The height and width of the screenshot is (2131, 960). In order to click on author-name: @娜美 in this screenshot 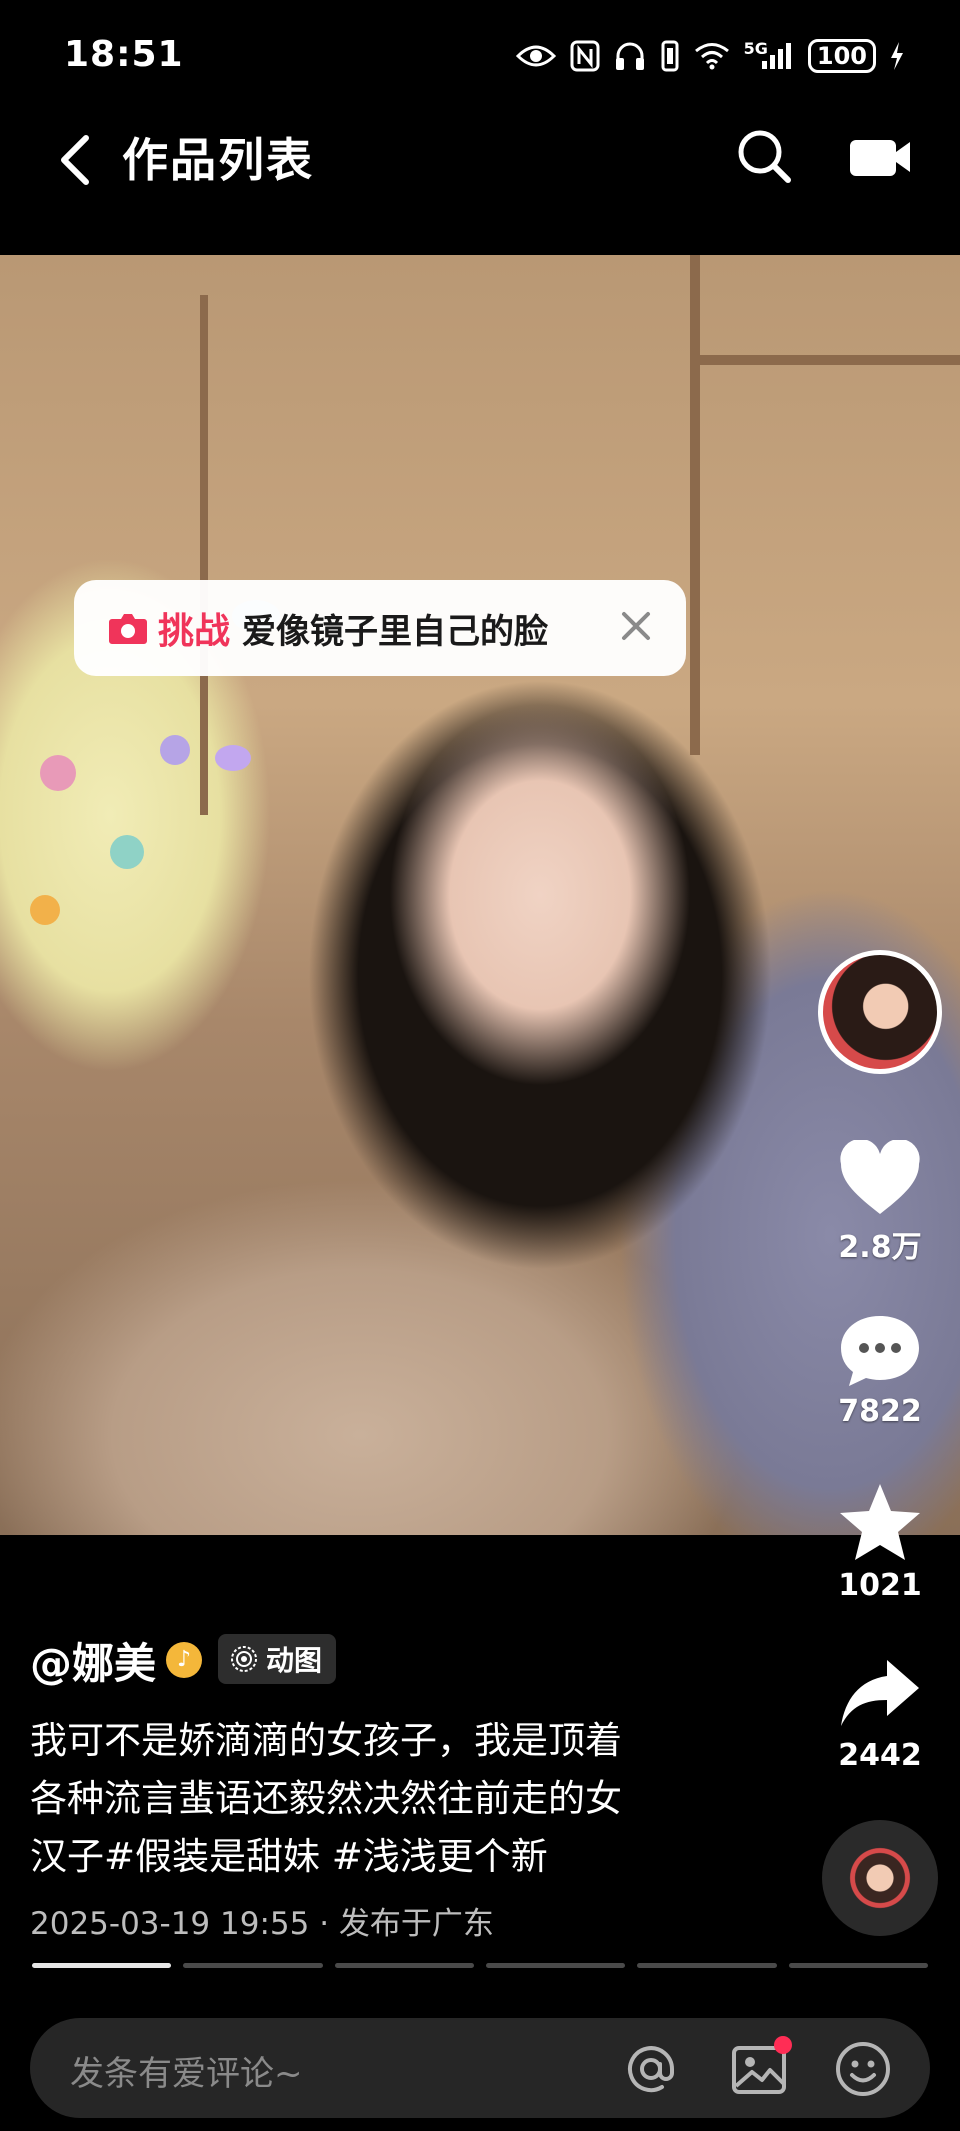, I will do `click(93, 1660)`.